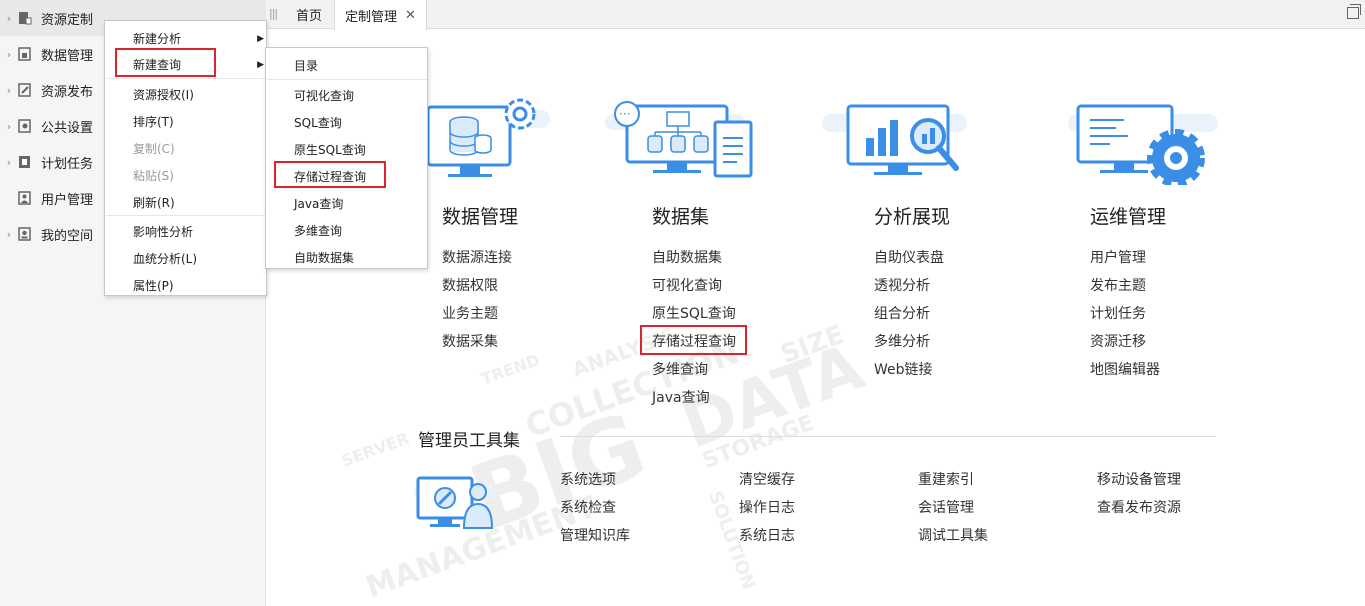 The width and height of the screenshot is (1365, 606). I want to click on maximize-icon, so click(1354, 11).